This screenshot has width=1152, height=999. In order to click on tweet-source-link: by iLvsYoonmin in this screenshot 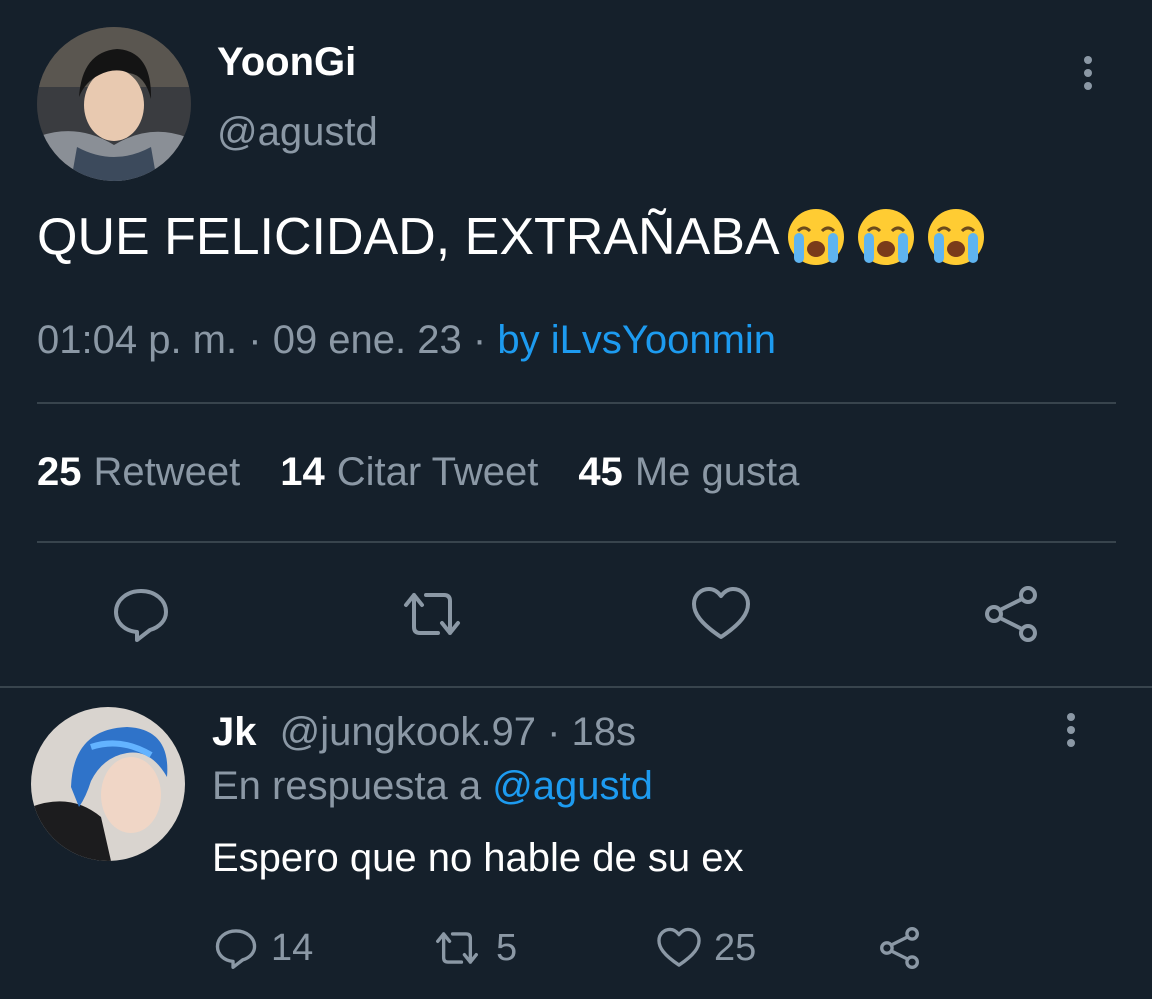, I will do `click(636, 340)`.